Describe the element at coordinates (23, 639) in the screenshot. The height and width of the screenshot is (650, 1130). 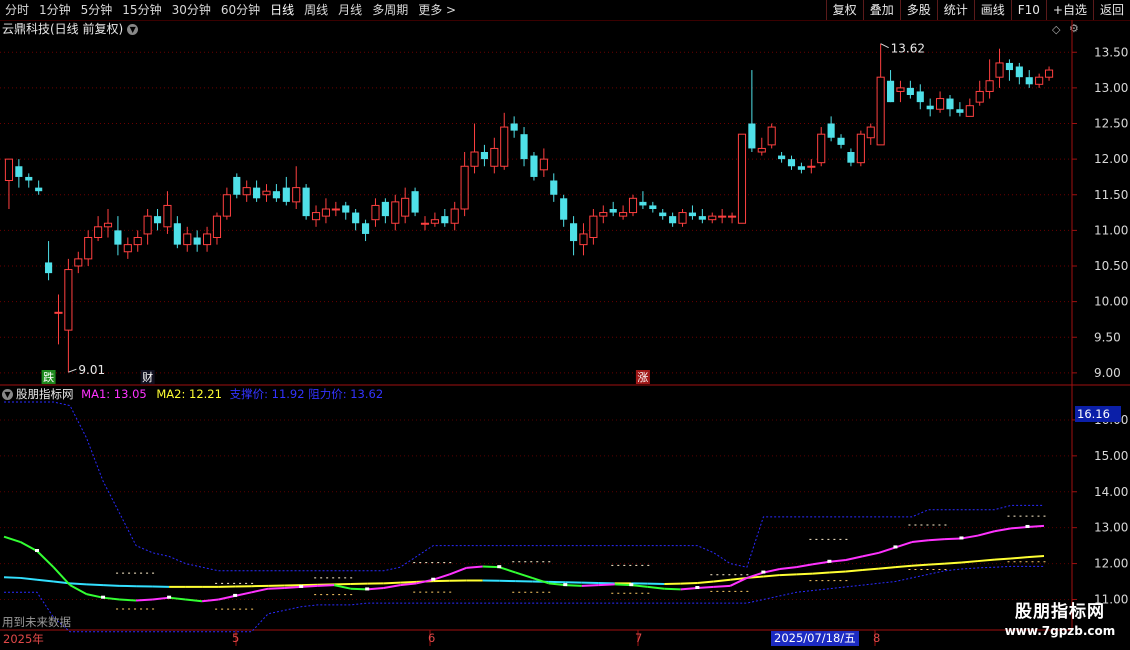
I see `x-label-year: 2025年` at that location.